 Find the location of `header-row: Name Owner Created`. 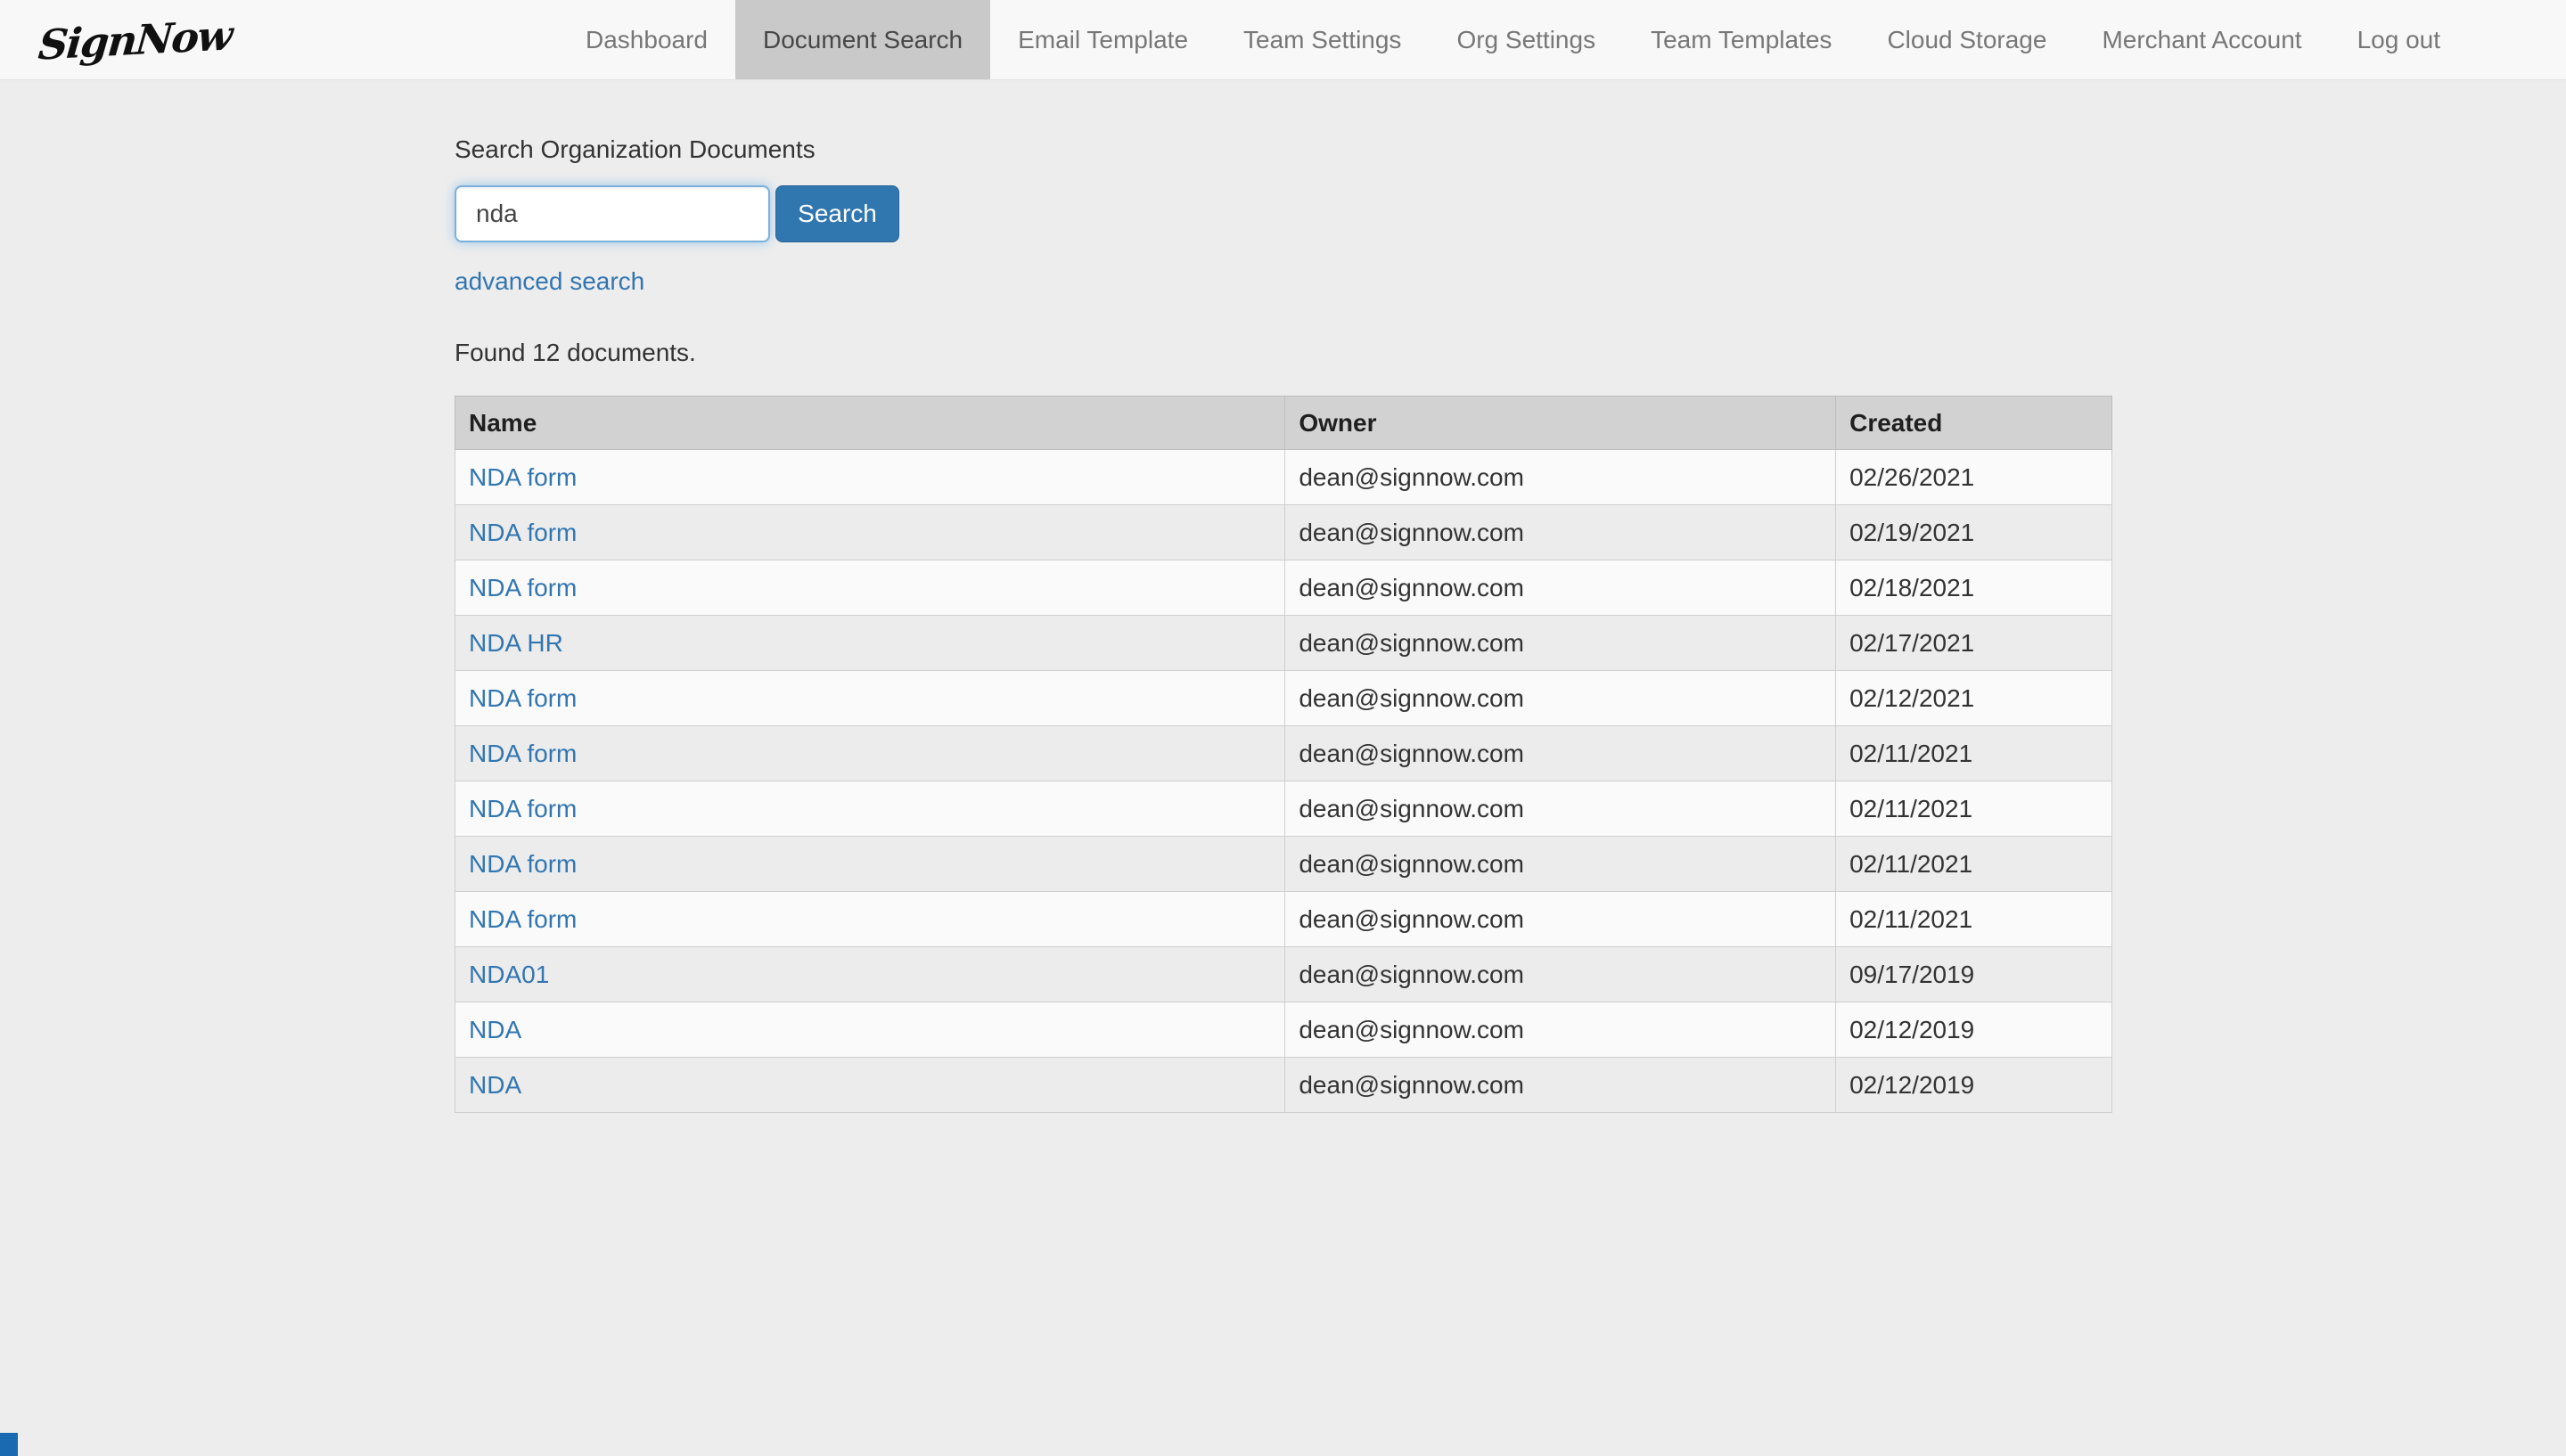

header-row: Name Owner Created is located at coordinates (1283, 423).